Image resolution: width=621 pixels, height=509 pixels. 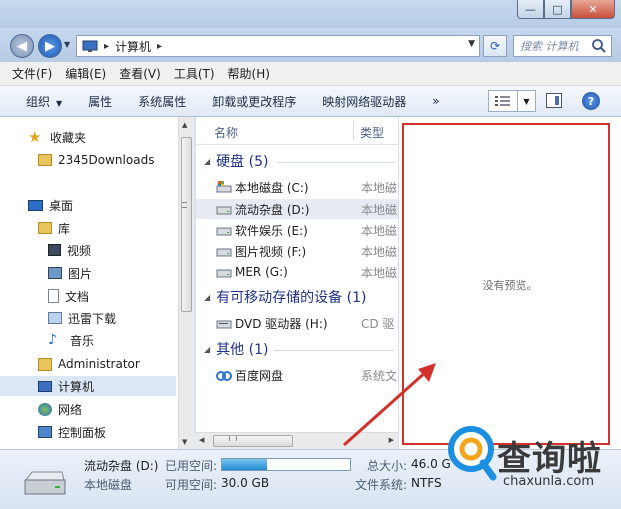 What do you see at coordinates (245, 483) in the screenshot?
I see `free-space-value: 30.0 GB` at bounding box center [245, 483].